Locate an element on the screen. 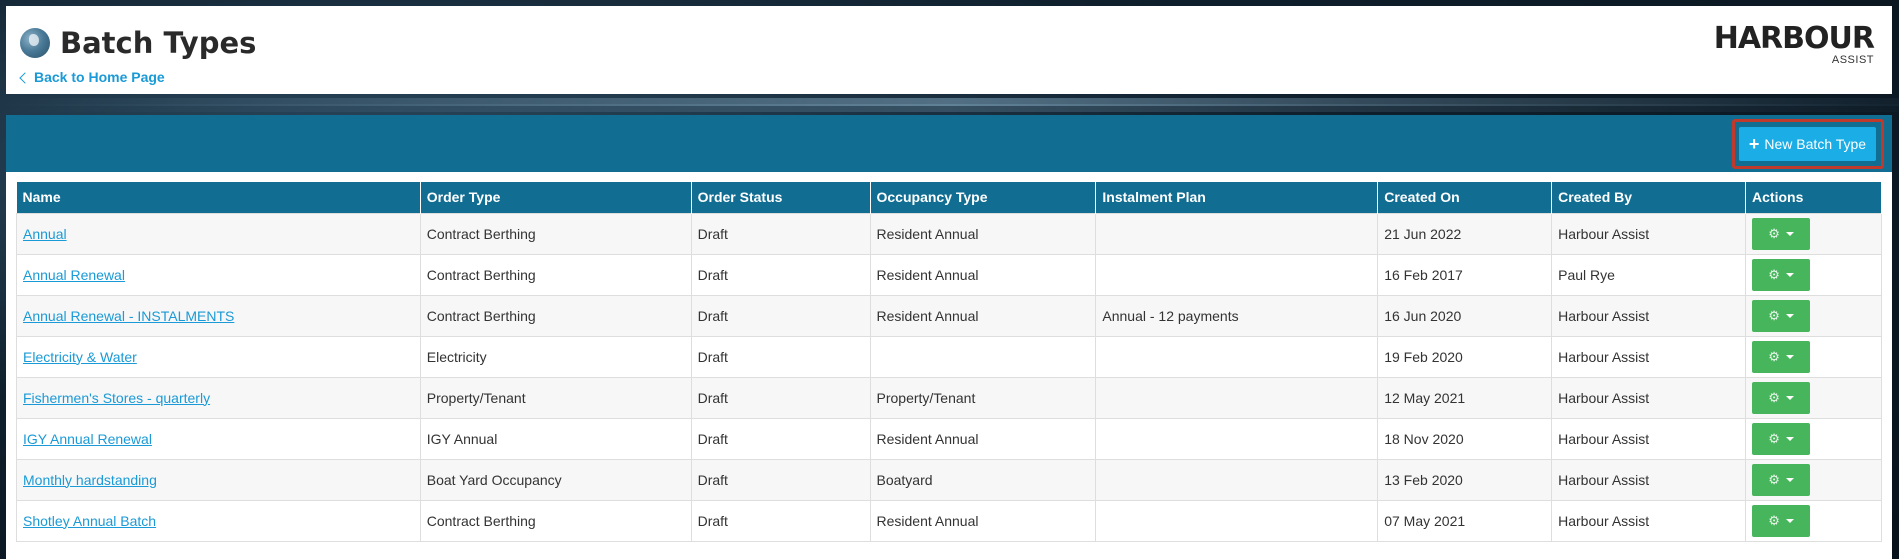 The image size is (1899, 559). batch-name-link: Electricity & Water is located at coordinates (80, 357).